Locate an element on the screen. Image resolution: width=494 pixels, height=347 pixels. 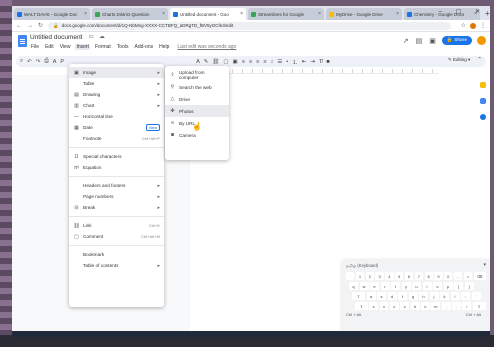
menu-insert: Insert is located at coordinates (82, 47).